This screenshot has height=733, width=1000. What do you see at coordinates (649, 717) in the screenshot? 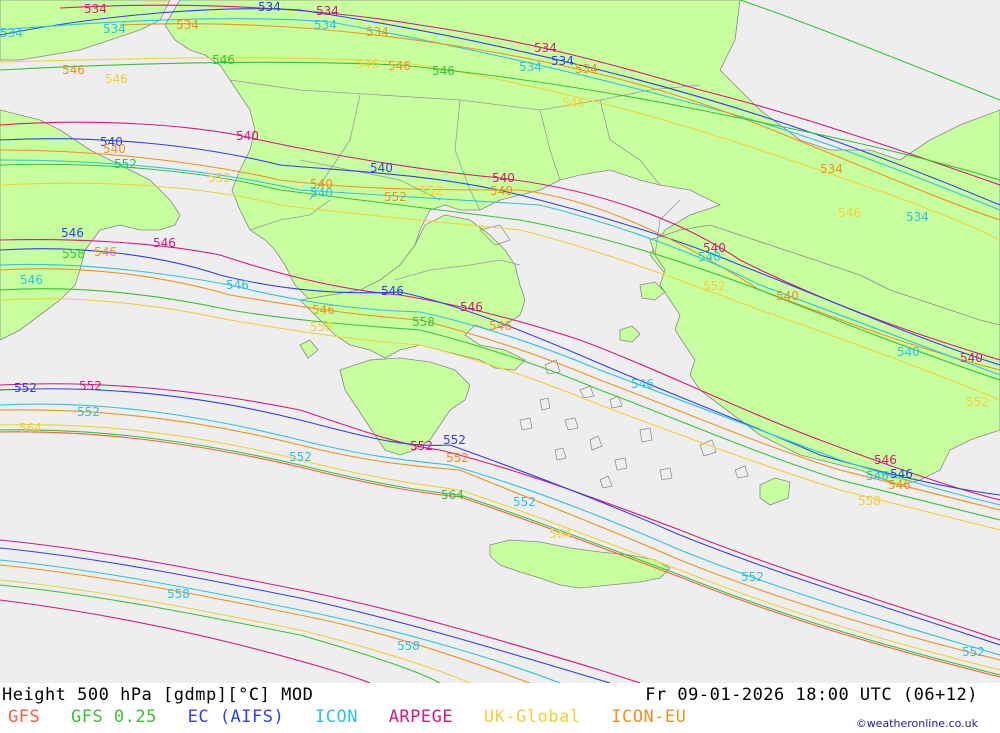
I see `legend-icon-eu: ICON-EU` at bounding box center [649, 717].